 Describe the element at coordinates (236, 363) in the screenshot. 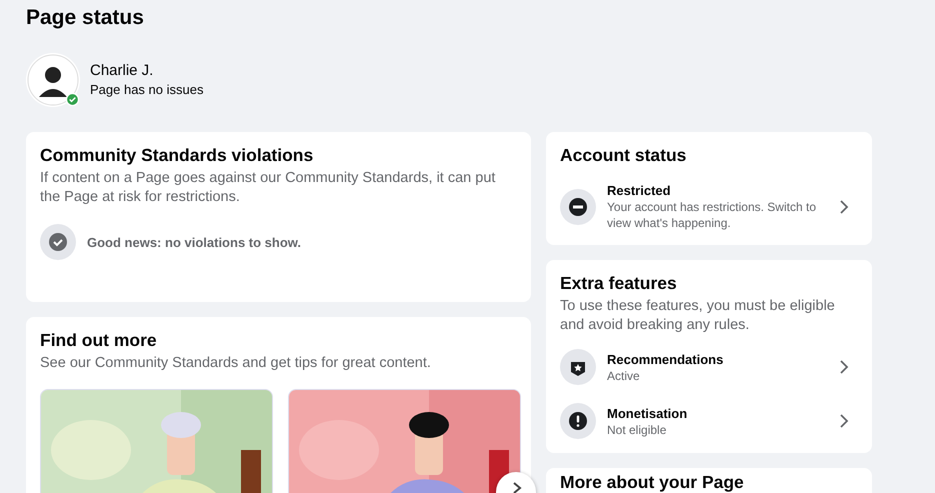

I see `card-description: See our Community Standards and get tips for great content.` at that location.